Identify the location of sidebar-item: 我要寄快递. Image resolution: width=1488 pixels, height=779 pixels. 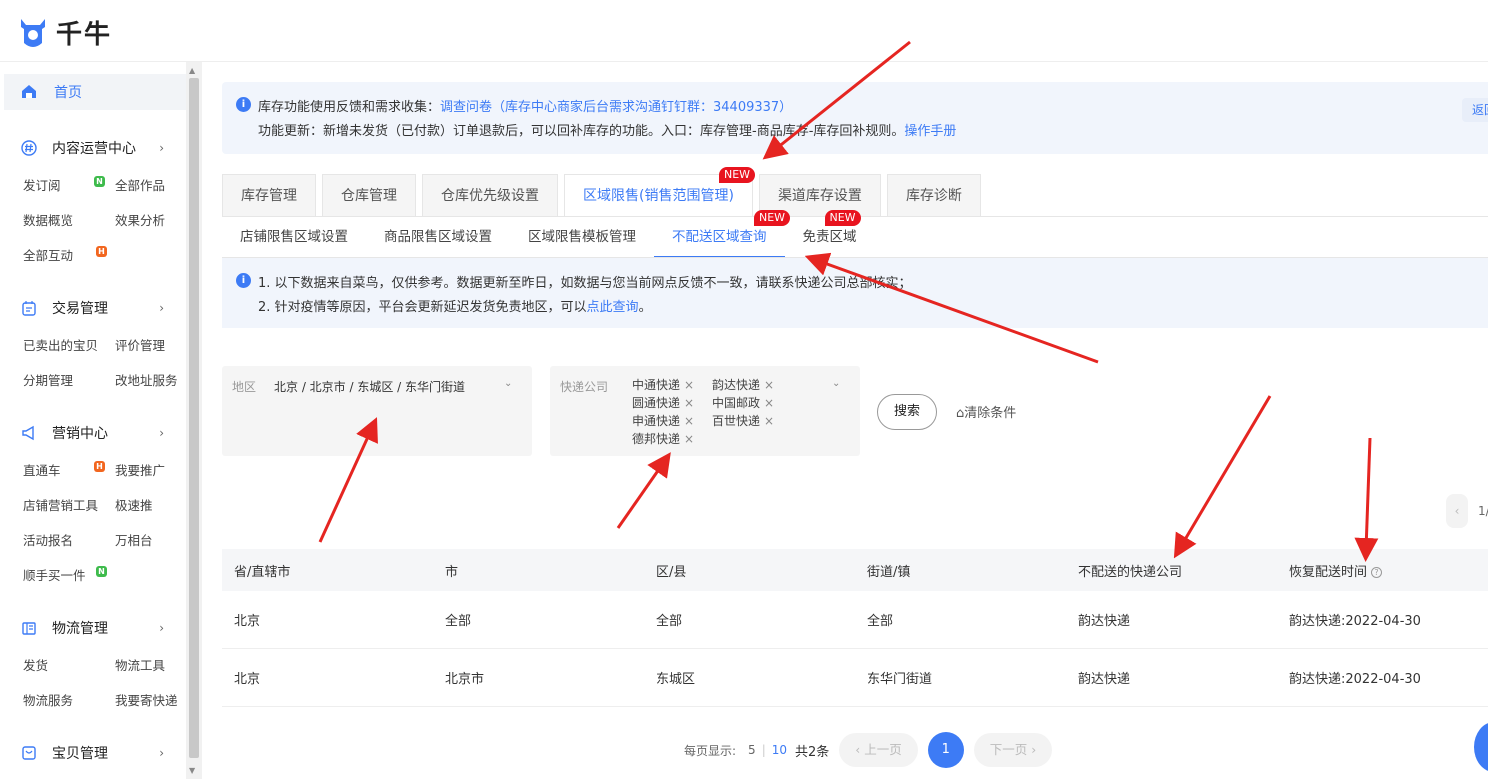
(141, 700).